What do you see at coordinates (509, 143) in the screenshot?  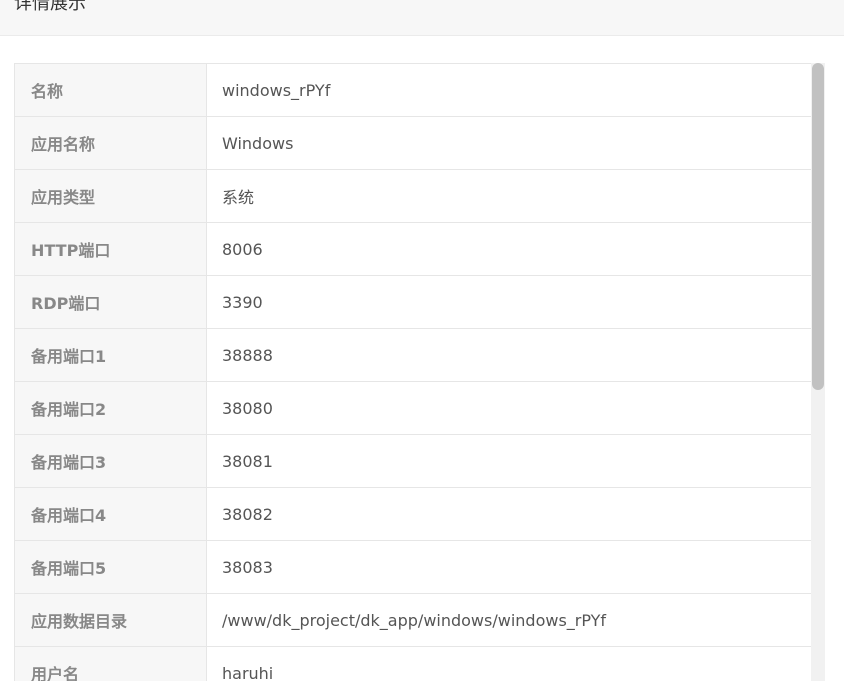 I see `row-value: Windows` at bounding box center [509, 143].